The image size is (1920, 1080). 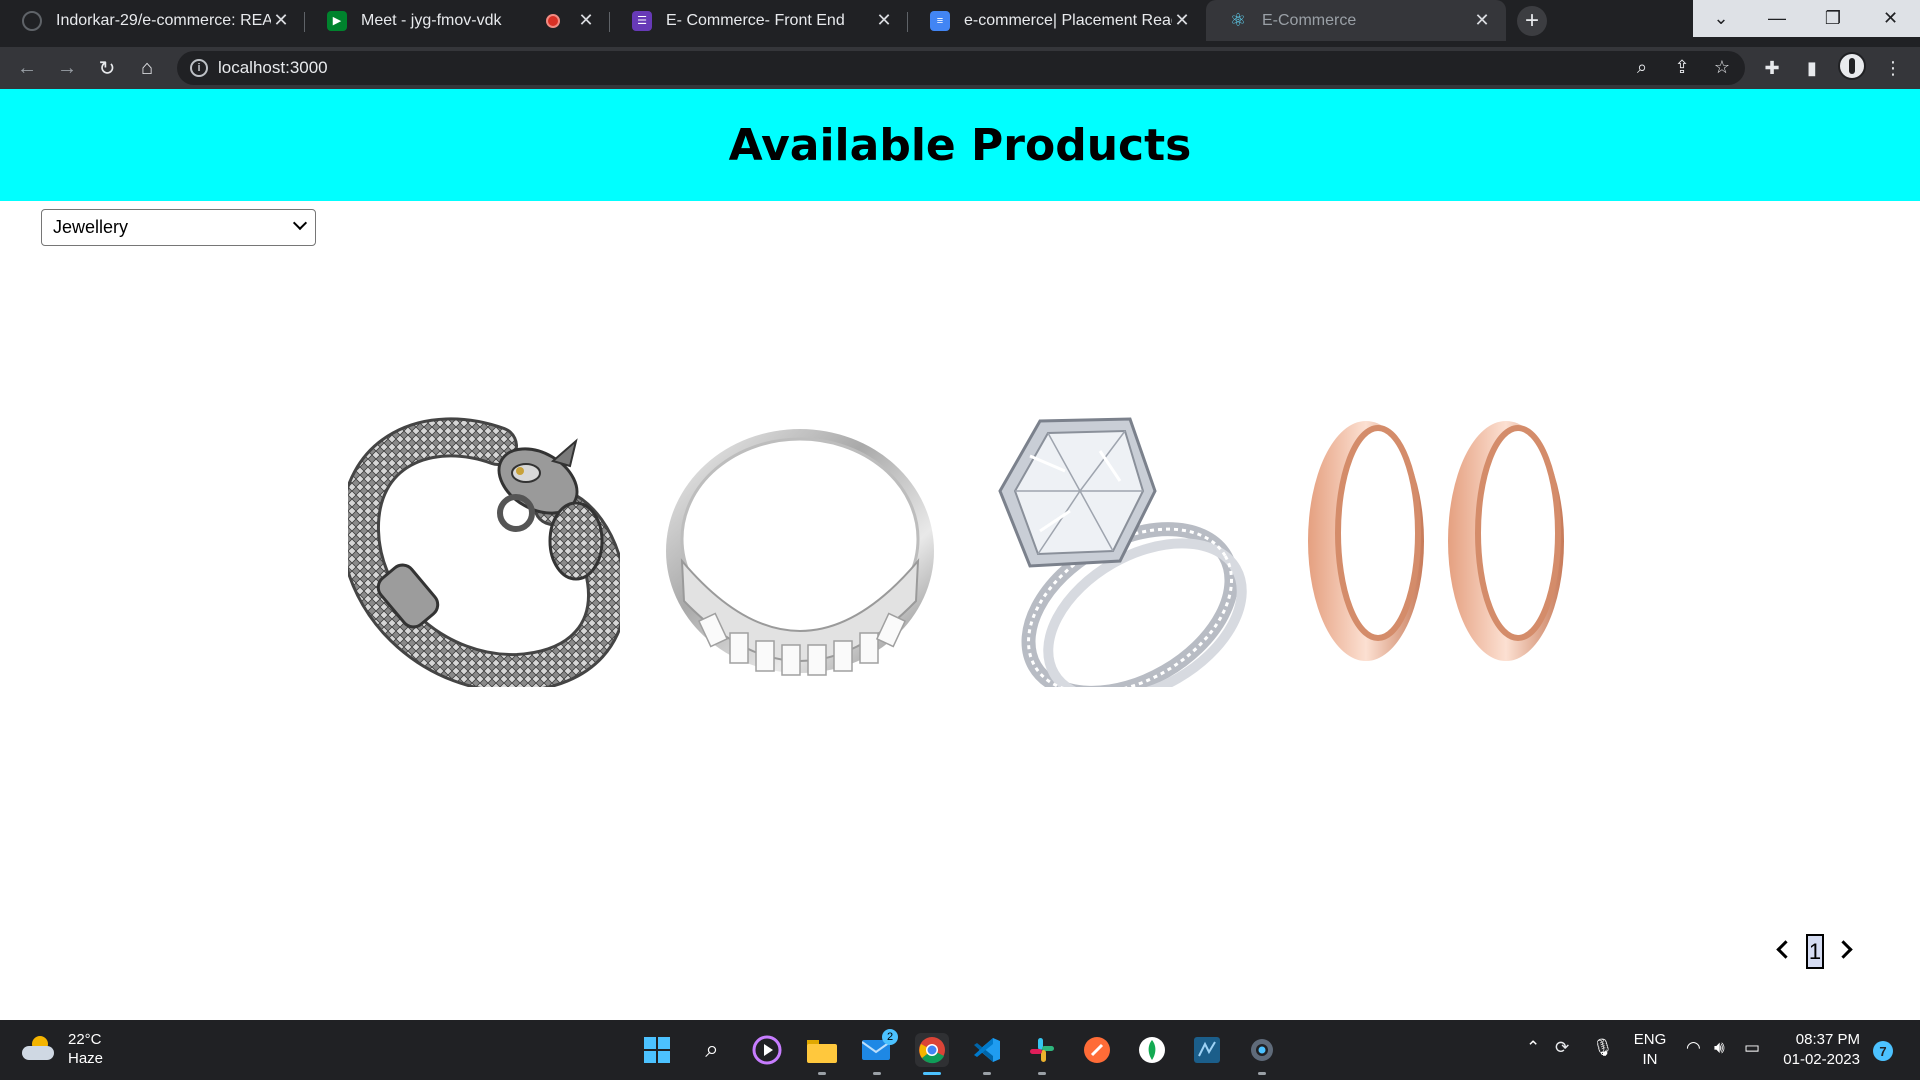 I want to click on start-icon, so click(x=657, y=1050).